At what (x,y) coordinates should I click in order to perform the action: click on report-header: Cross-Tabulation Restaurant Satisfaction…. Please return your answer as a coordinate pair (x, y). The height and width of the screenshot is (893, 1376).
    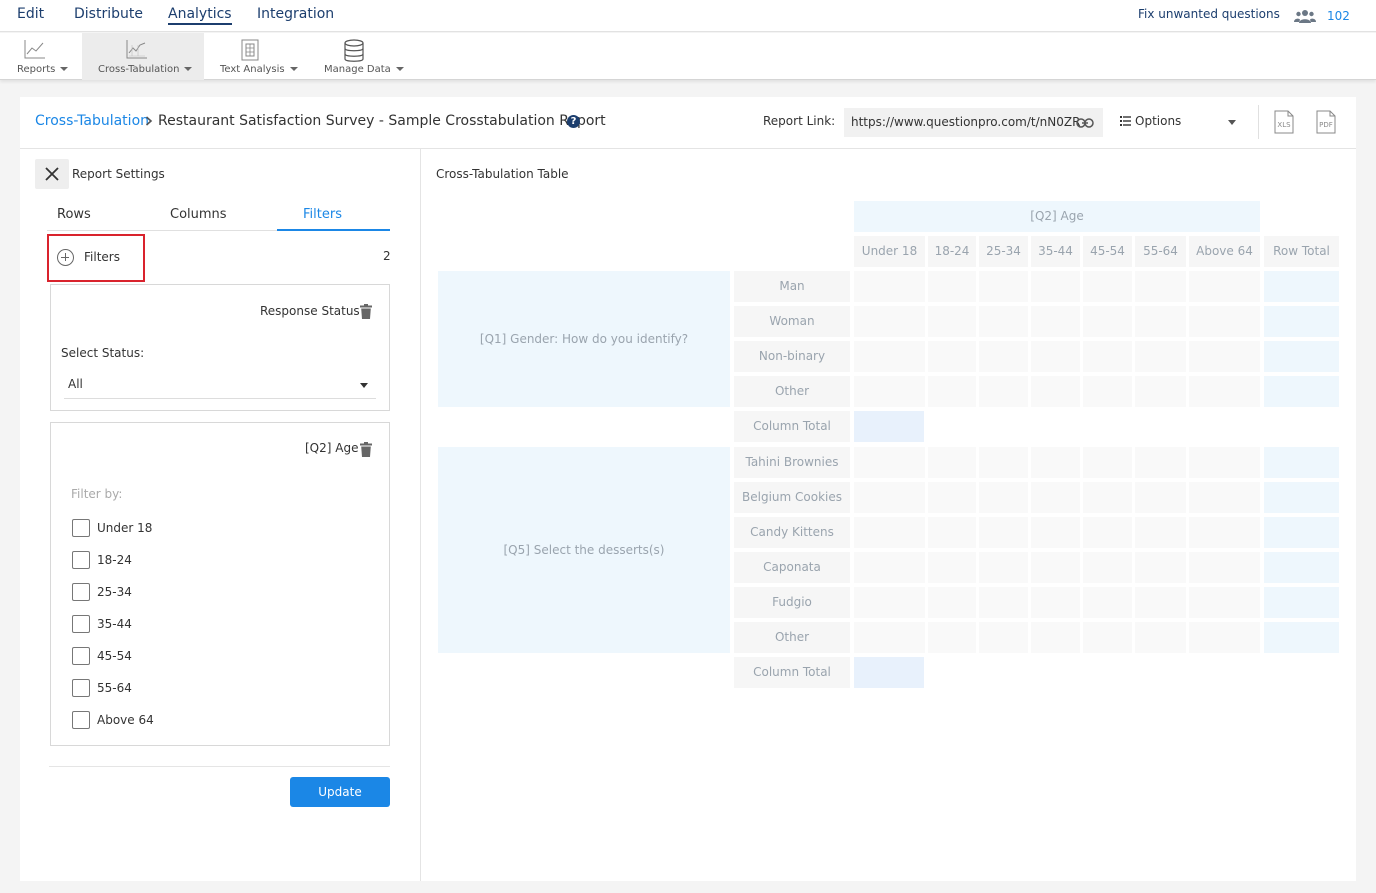
    Looking at the image, I should click on (688, 123).